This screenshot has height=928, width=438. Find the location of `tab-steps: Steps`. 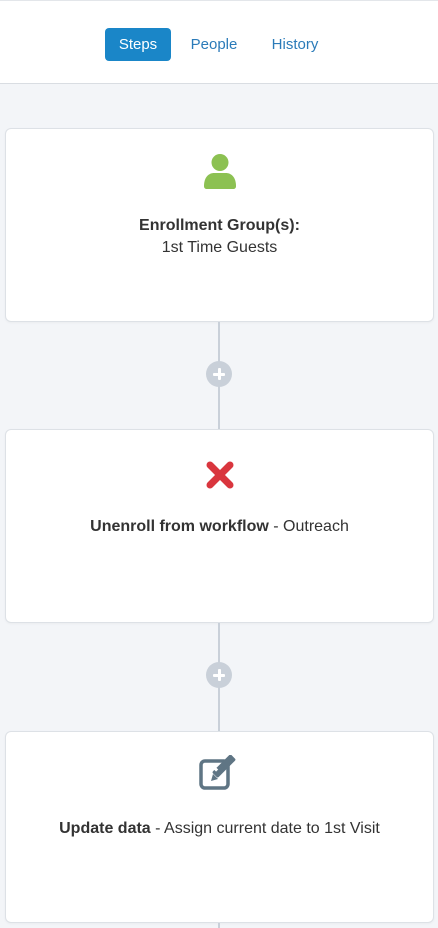

tab-steps: Steps is located at coordinates (138, 44).